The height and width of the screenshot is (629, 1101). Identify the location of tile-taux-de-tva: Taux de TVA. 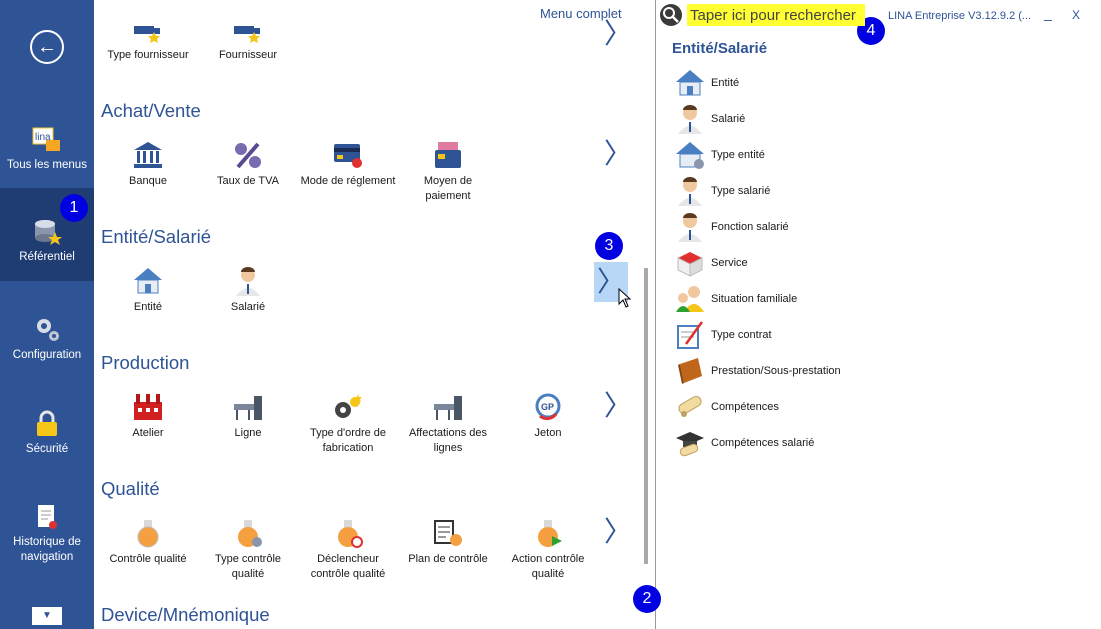
(248, 164).